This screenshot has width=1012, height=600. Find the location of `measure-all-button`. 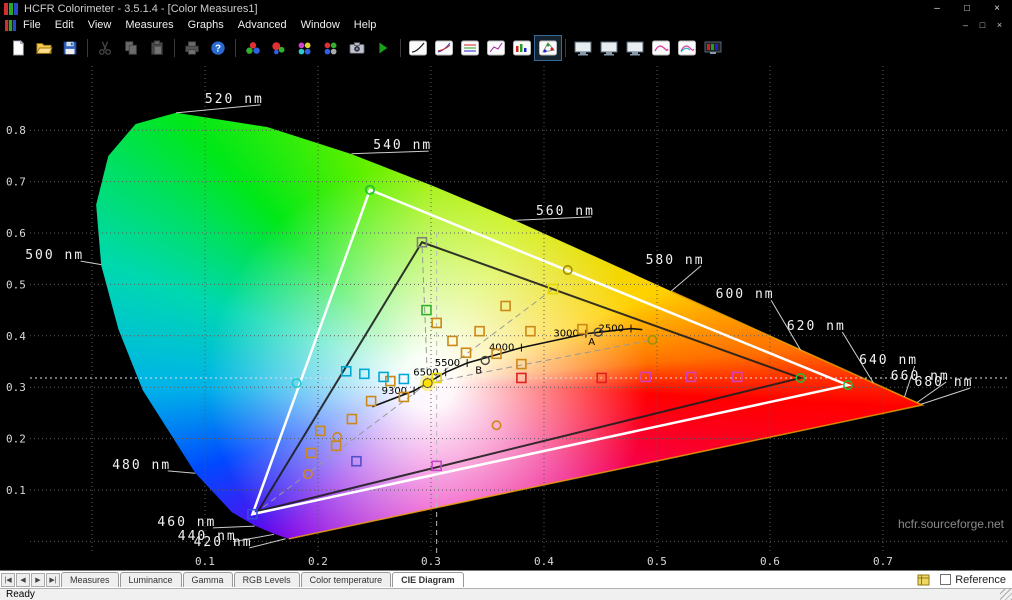

measure-all-button is located at coordinates (331, 48).